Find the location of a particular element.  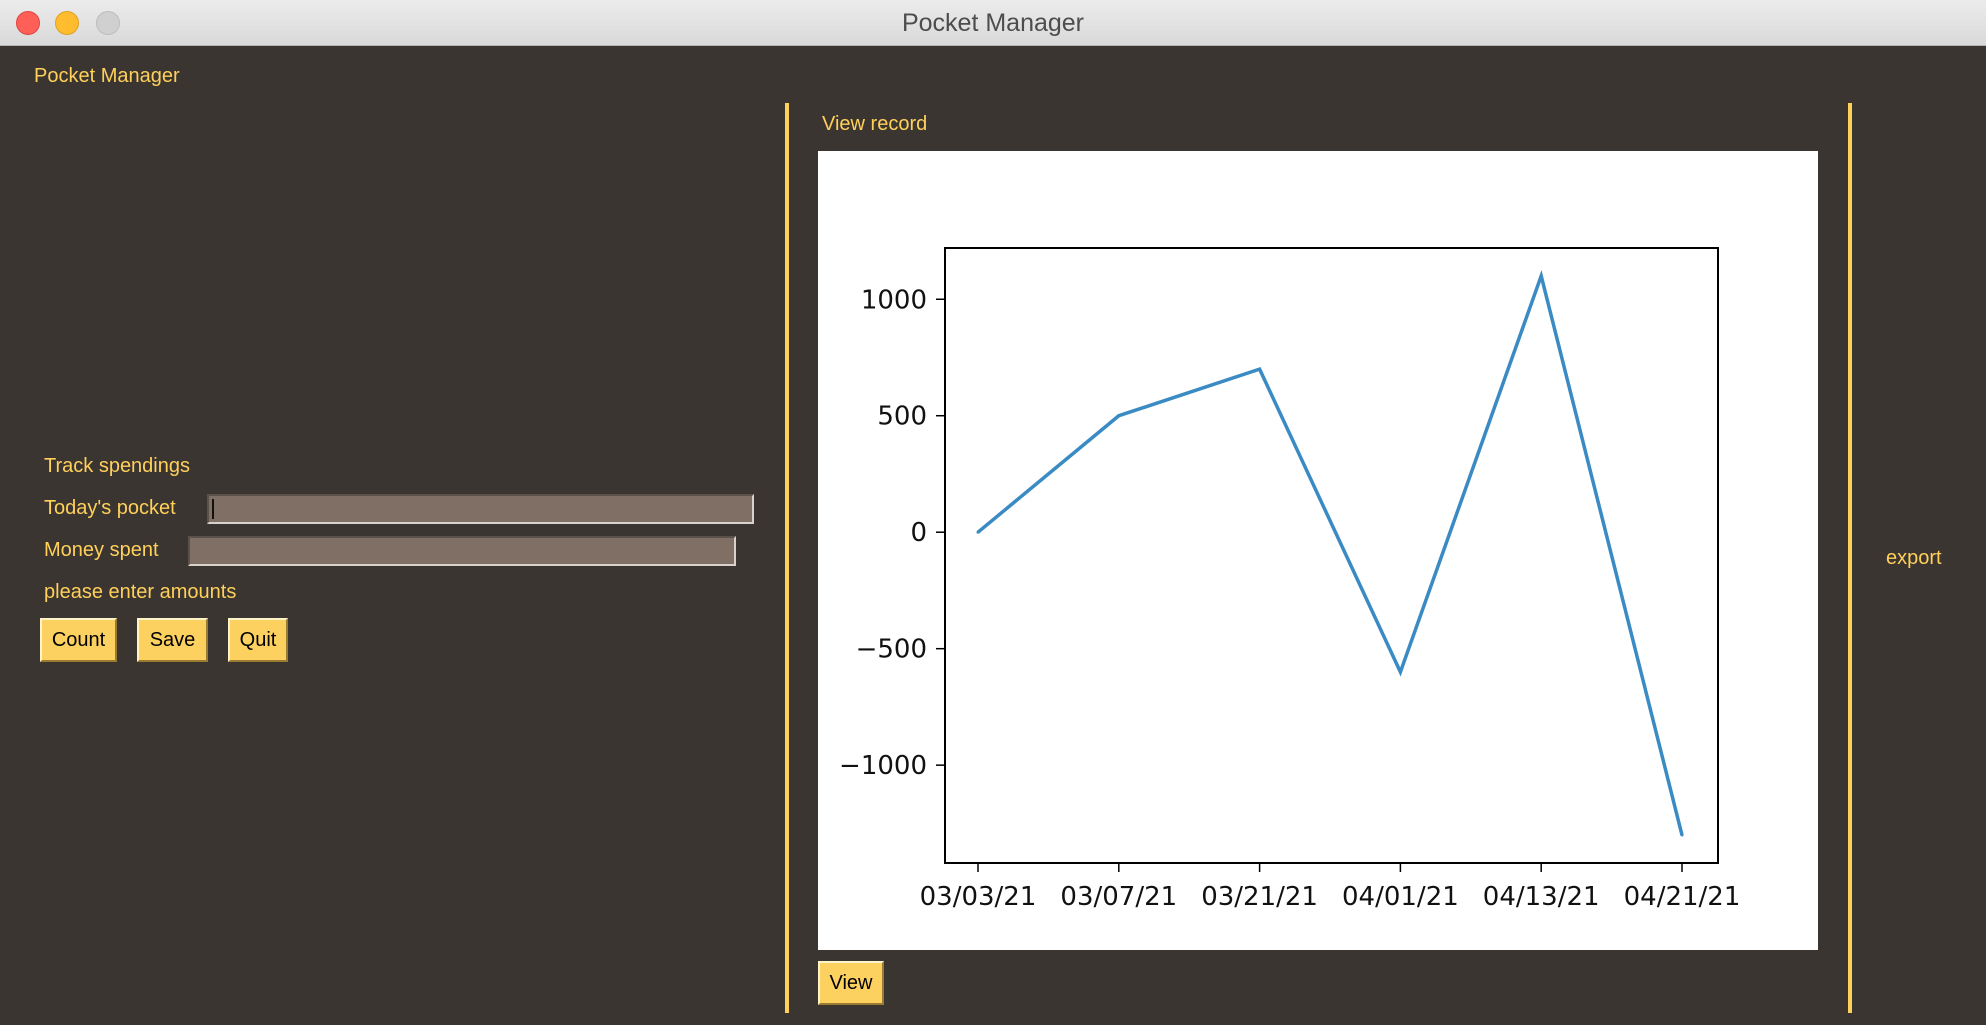

x-tick-label: 04/21/21 is located at coordinates (1682, 897).